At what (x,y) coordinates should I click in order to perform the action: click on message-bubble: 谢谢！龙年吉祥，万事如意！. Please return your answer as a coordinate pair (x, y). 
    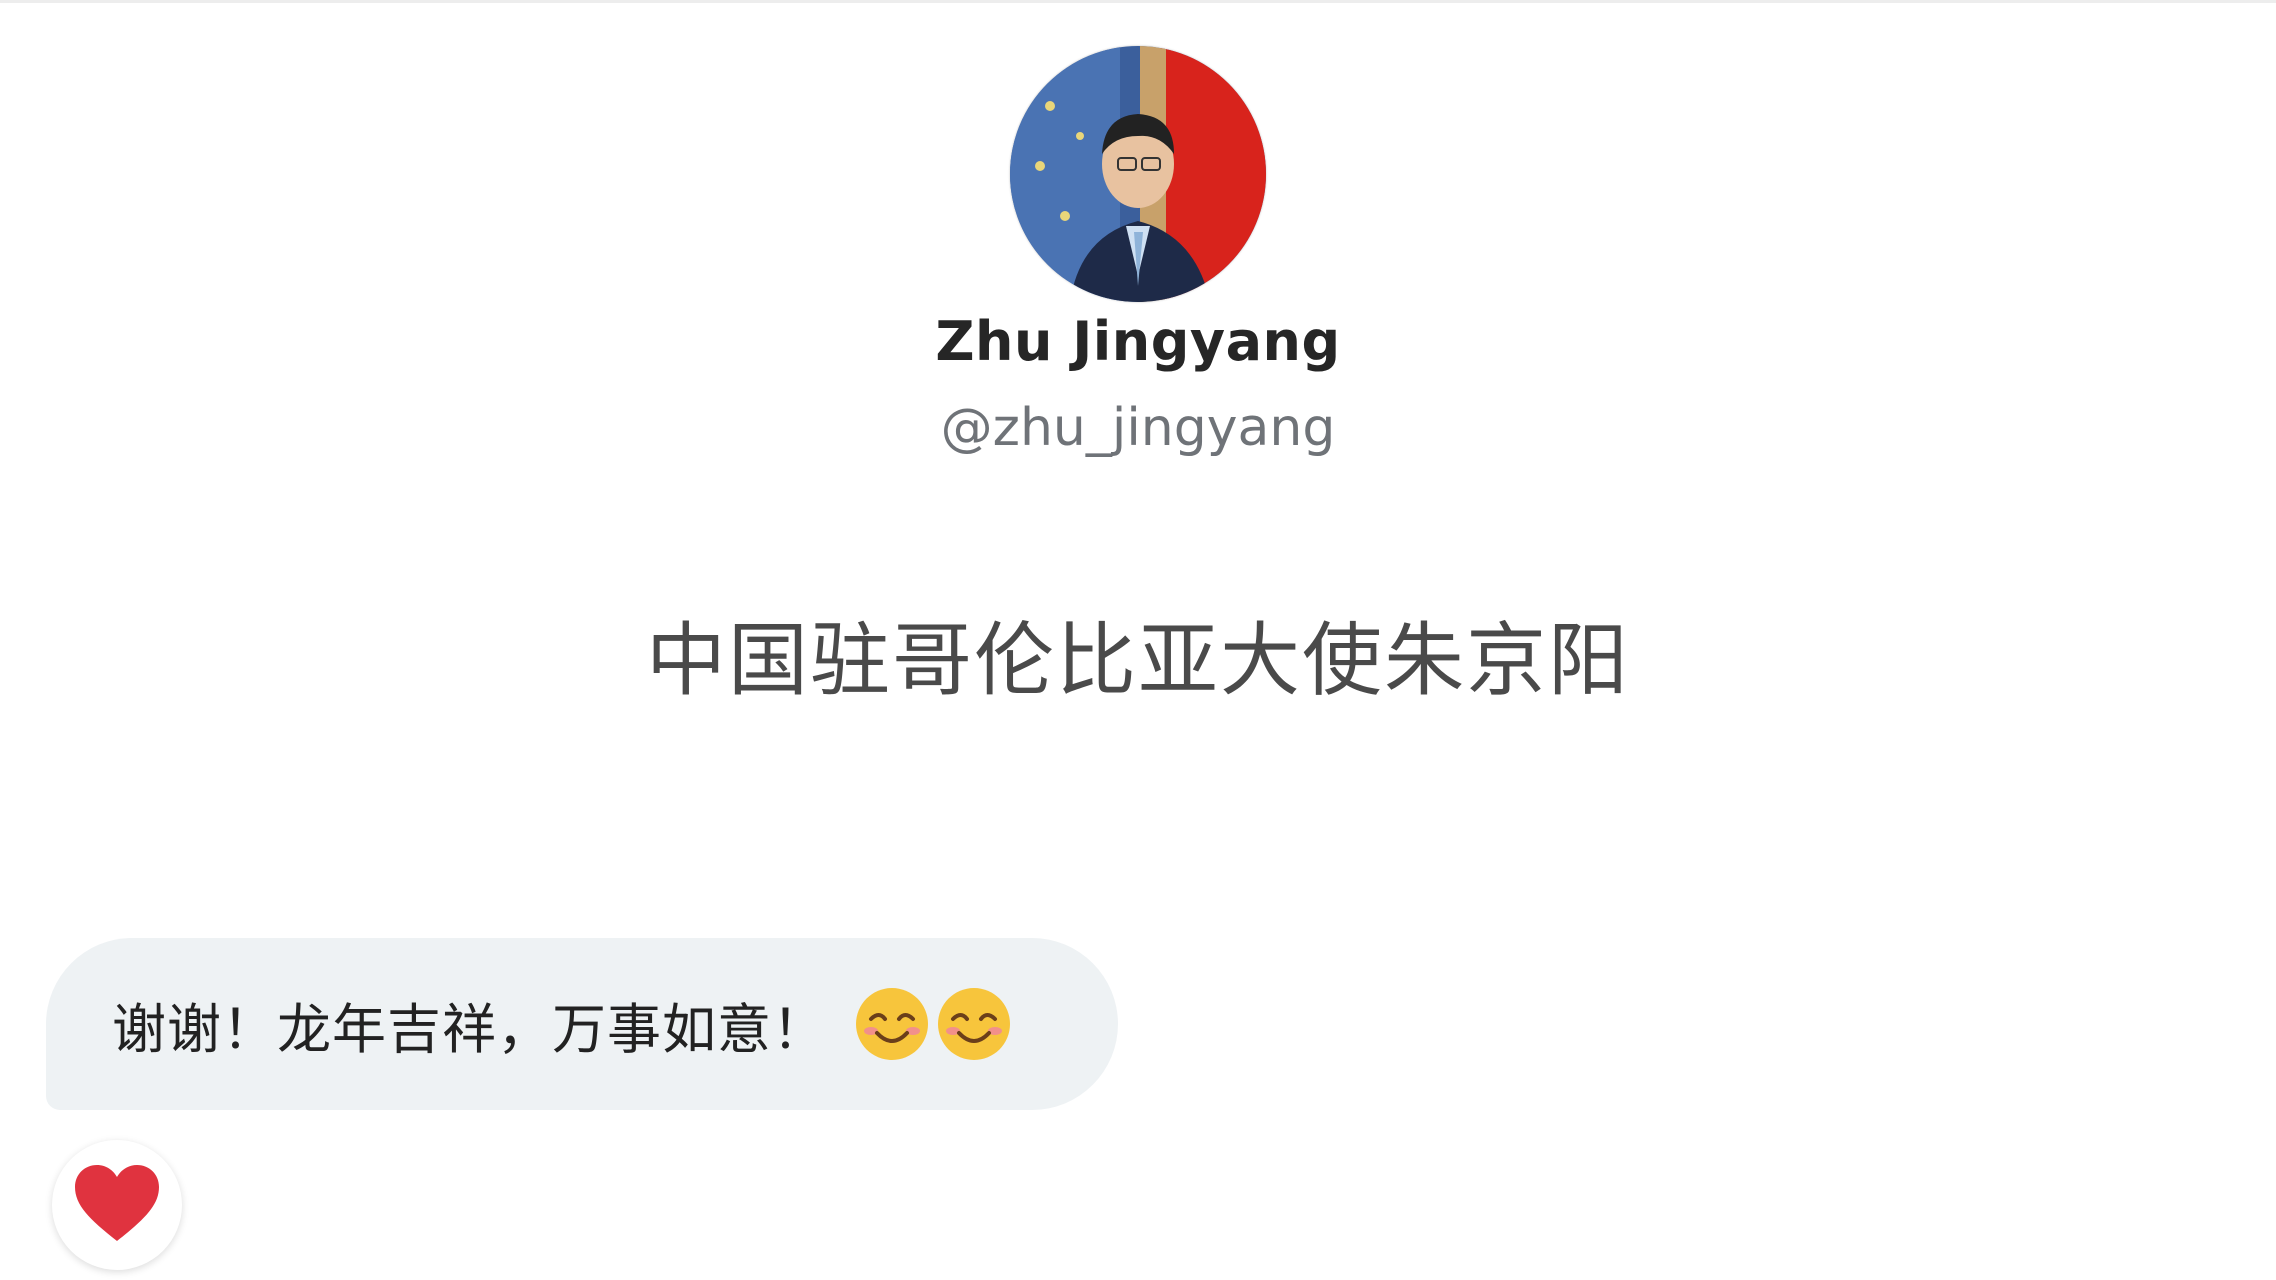
    Looking at the image, I should click on (582, 1024).